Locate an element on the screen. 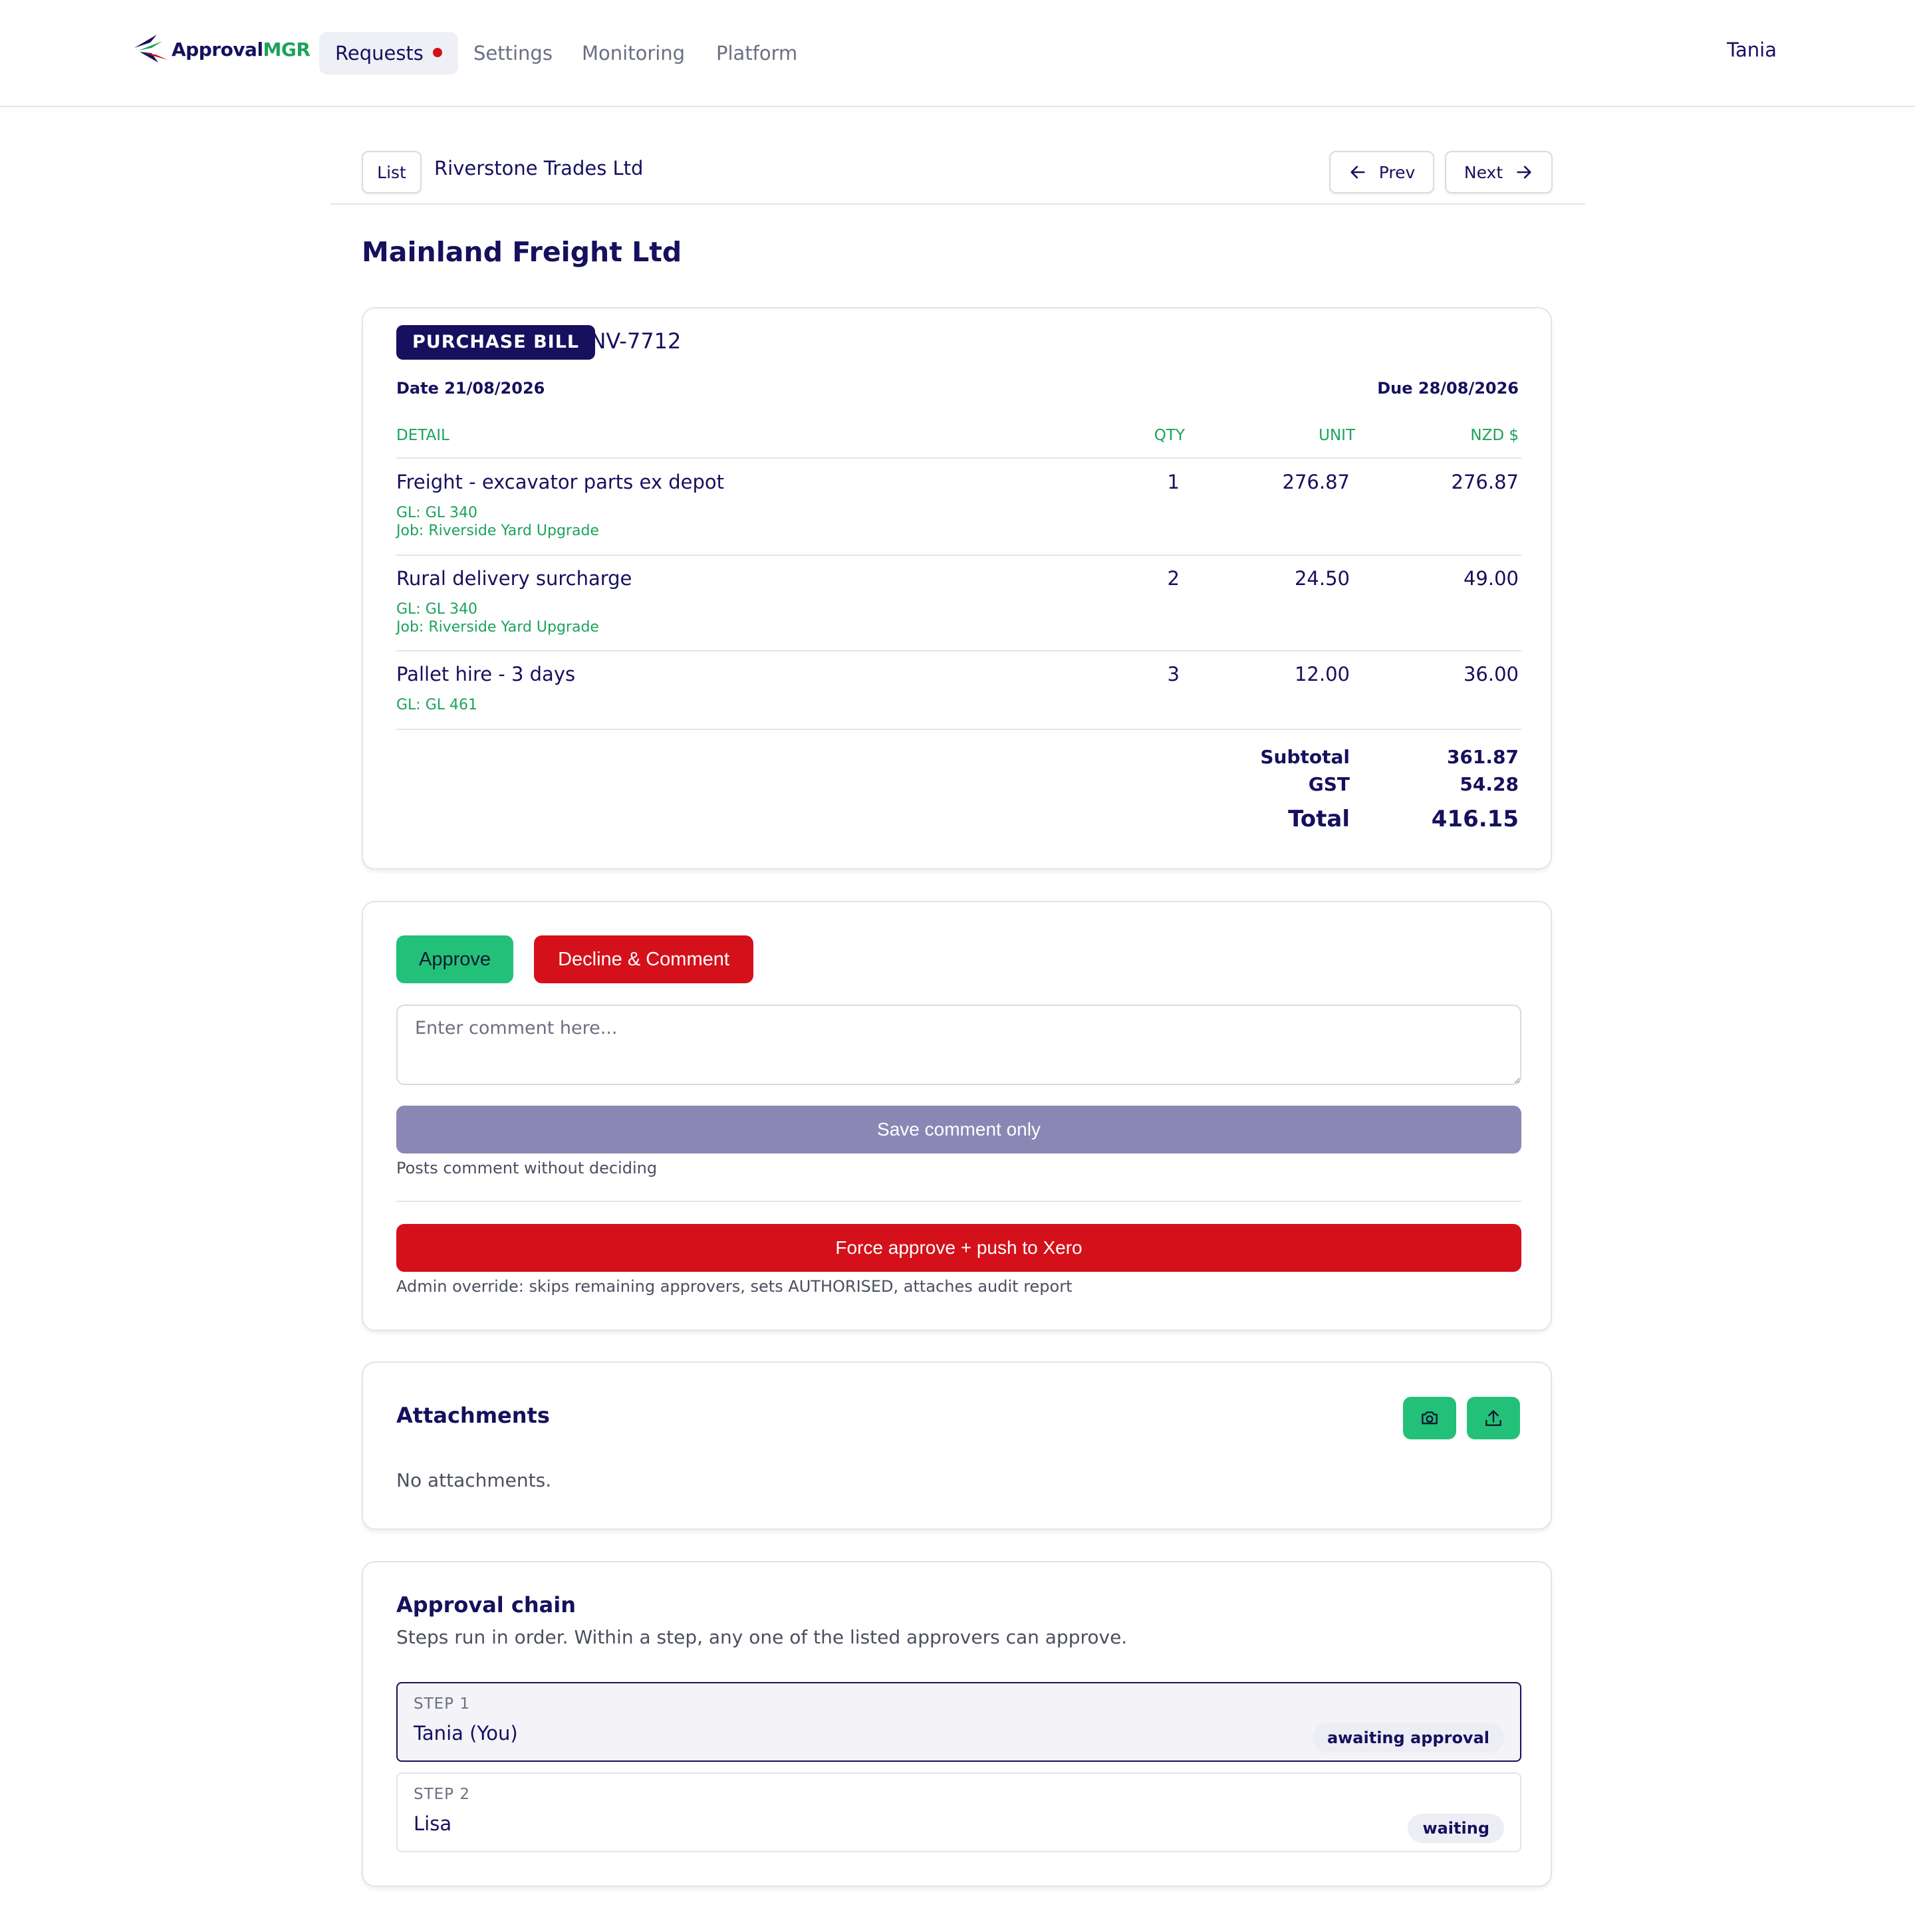 The height and width of the screenshot is (1932, 1915). total-label: Total is located at coordinates (1319, 819).